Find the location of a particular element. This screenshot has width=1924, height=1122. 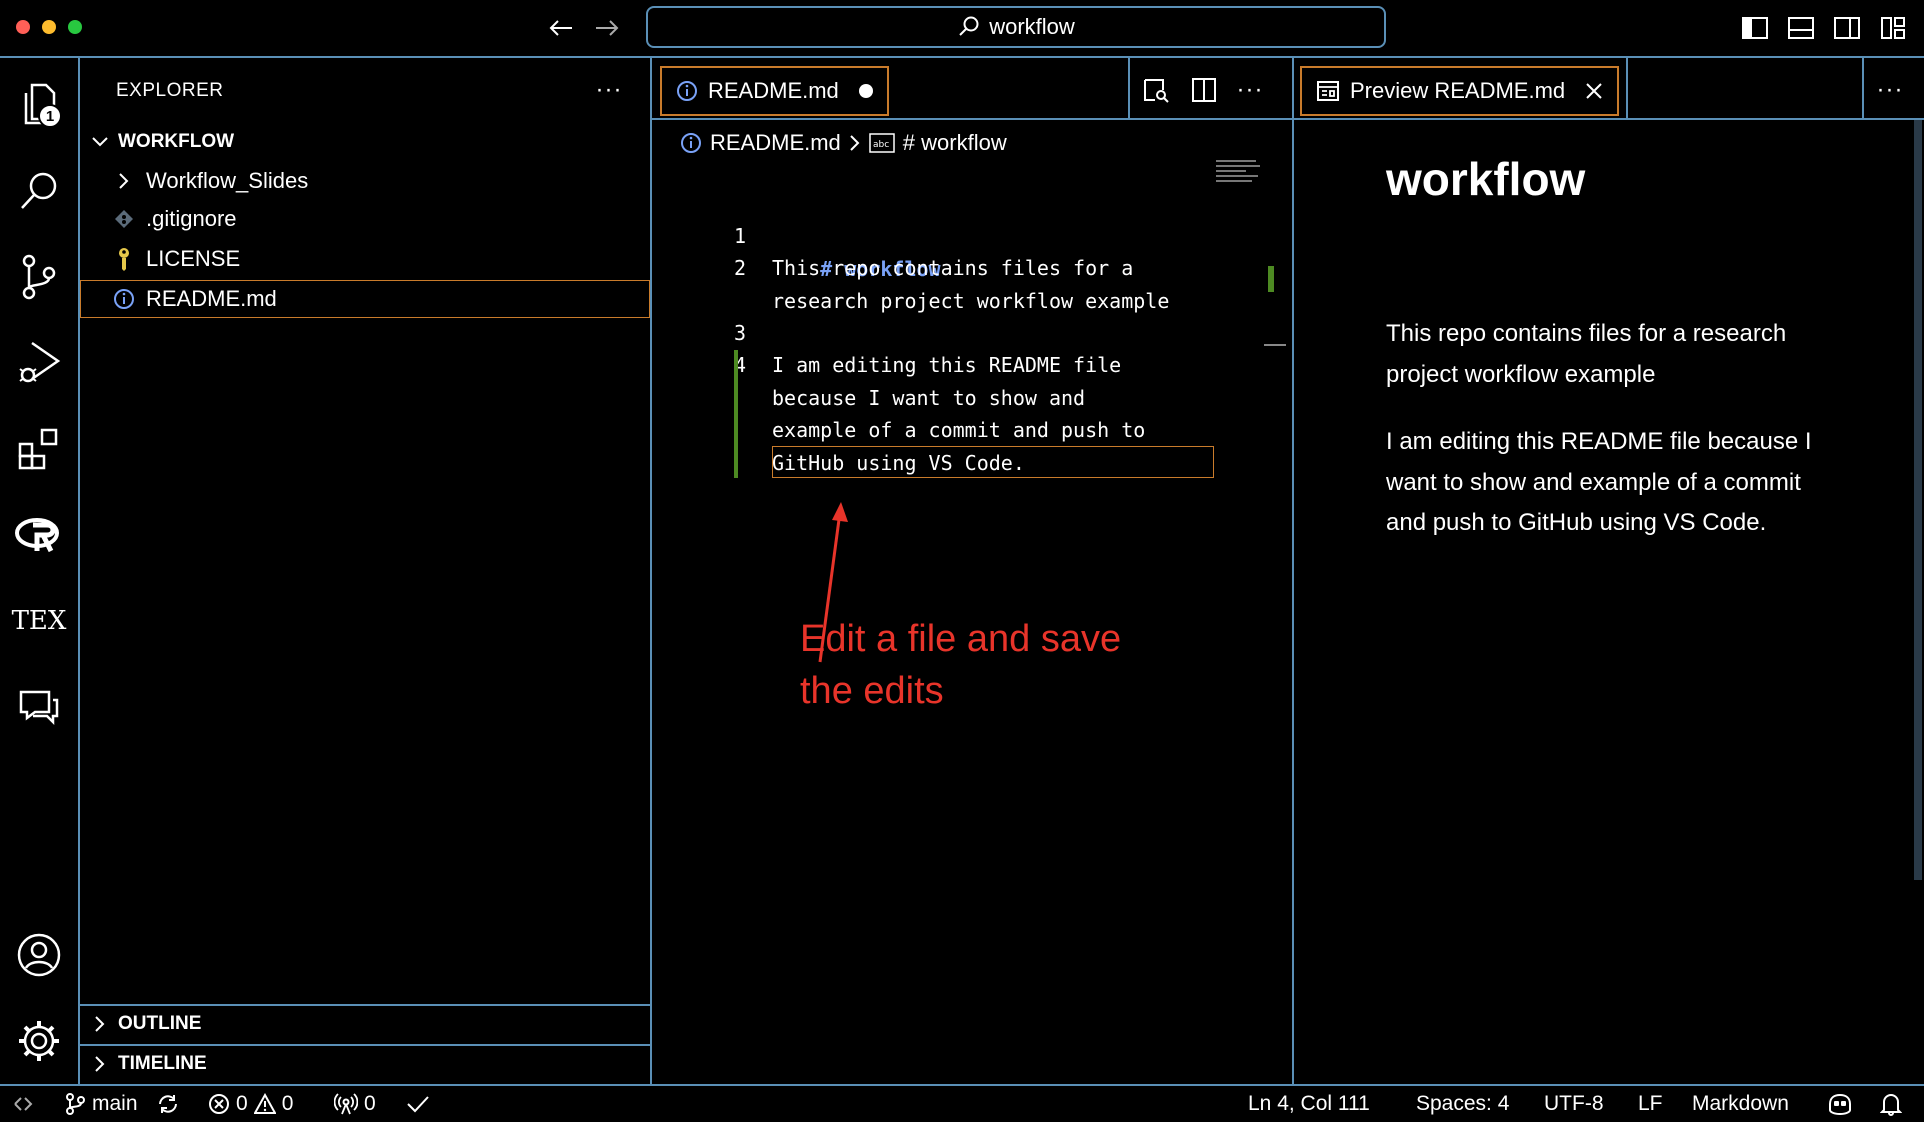

copilot-indicator is located at coordinates (1840, 1104).